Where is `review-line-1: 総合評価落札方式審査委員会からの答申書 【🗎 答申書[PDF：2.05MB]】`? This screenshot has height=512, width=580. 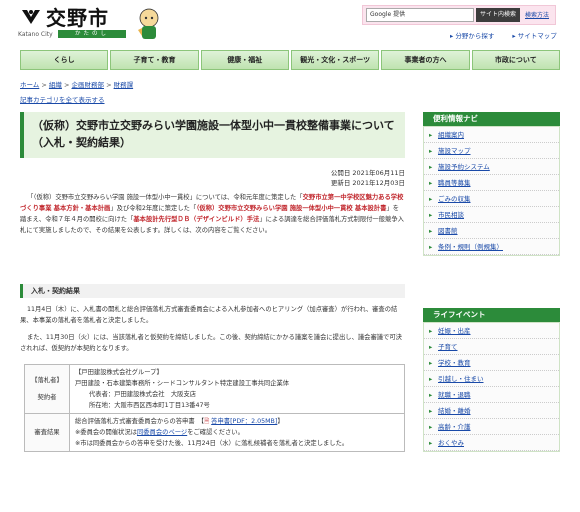
review-line-1: 総合評価落札方式審査委員会からの答申書 【🗎 答申書[PDF：2.05MB]】 is located at coordinates (237, 421).